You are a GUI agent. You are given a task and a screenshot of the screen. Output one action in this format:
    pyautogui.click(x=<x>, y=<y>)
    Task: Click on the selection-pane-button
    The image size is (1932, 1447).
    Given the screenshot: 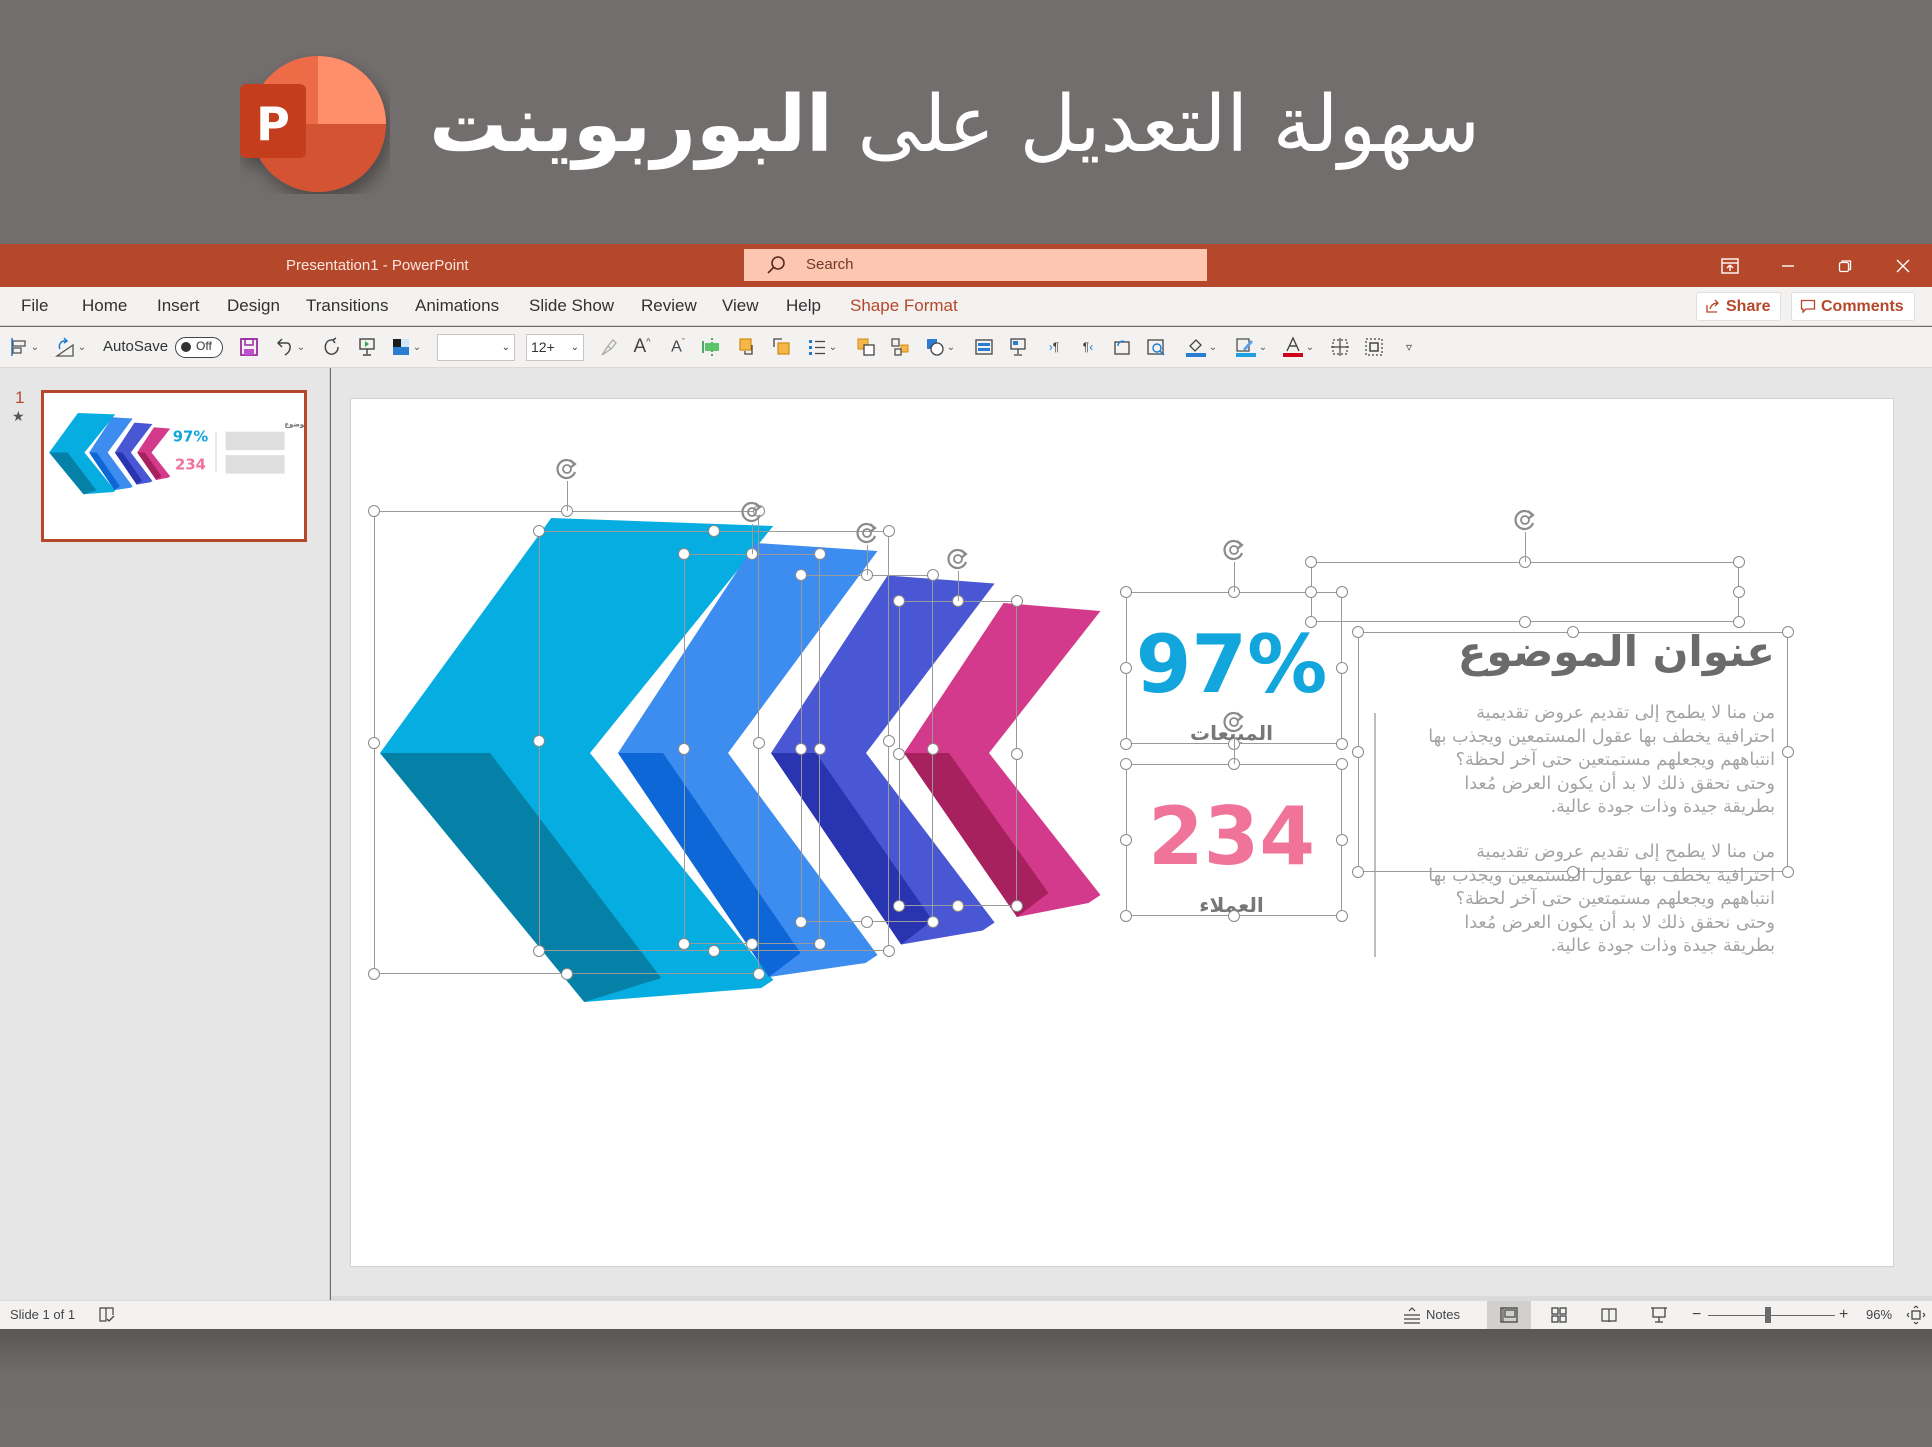 What is the action you would take?
    pyautogui.click(x=1340, y=347)
    